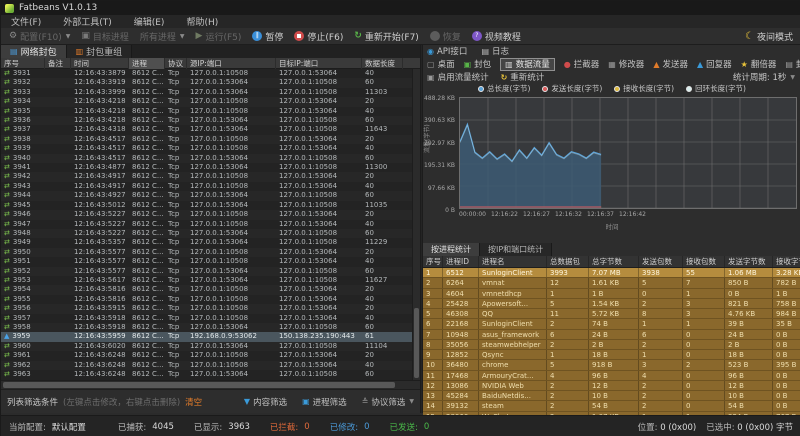  What do you see at coordinates (441, 64) in the screenshot?
I see `module-desktop: ▢ 桌面` at bounding box center [441, 64].